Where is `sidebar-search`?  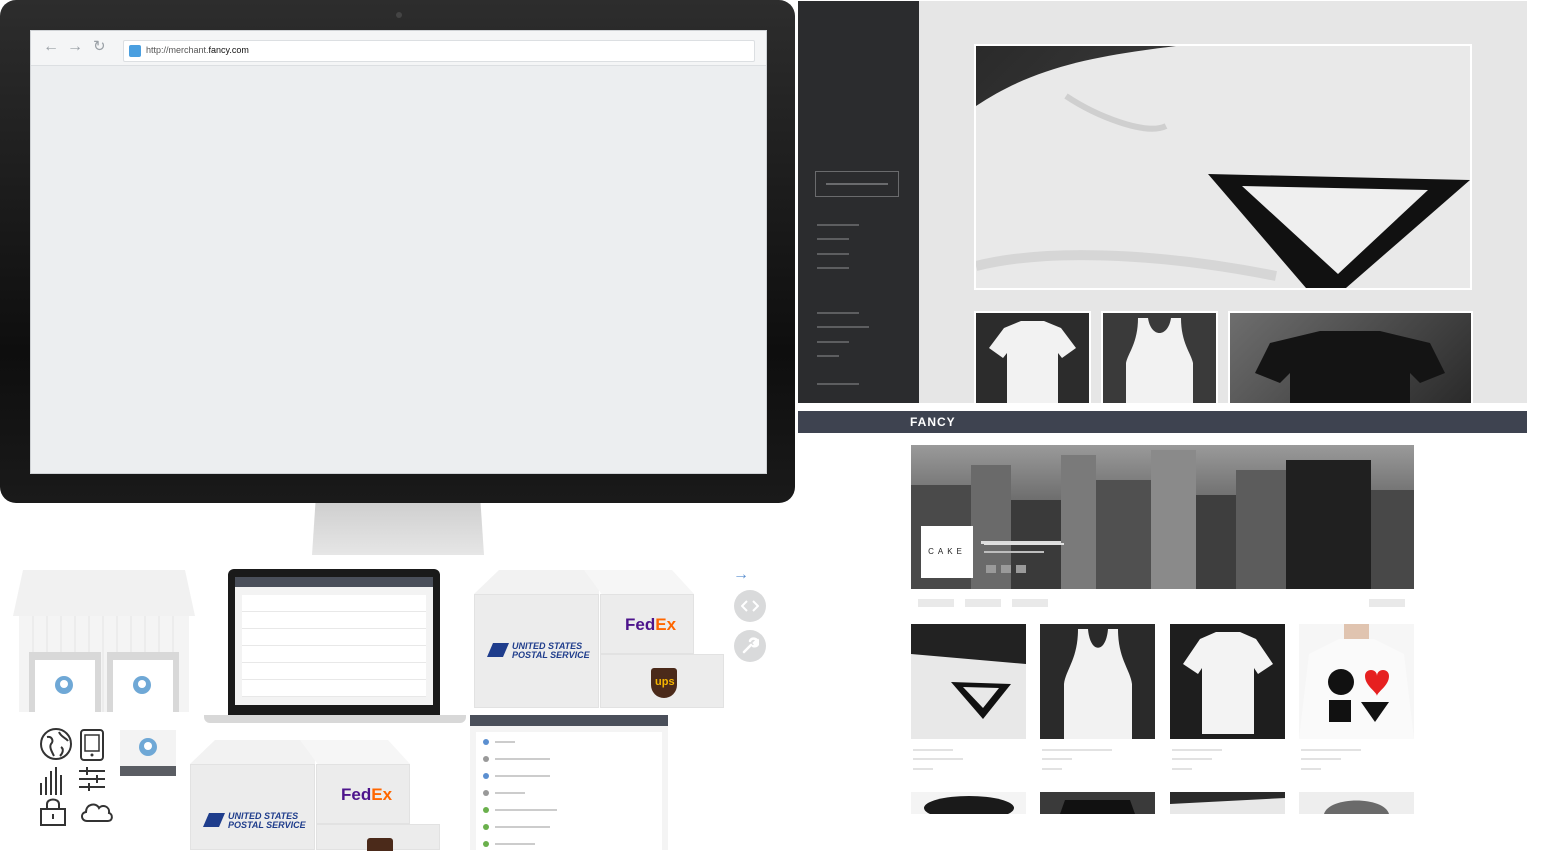
sidebar-search is located at coordinates (857, 184).